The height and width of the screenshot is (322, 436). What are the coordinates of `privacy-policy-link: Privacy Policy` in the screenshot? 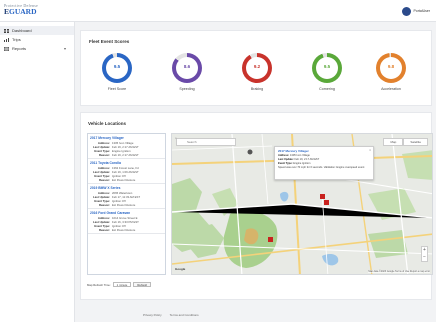 It's located at (152, 315).